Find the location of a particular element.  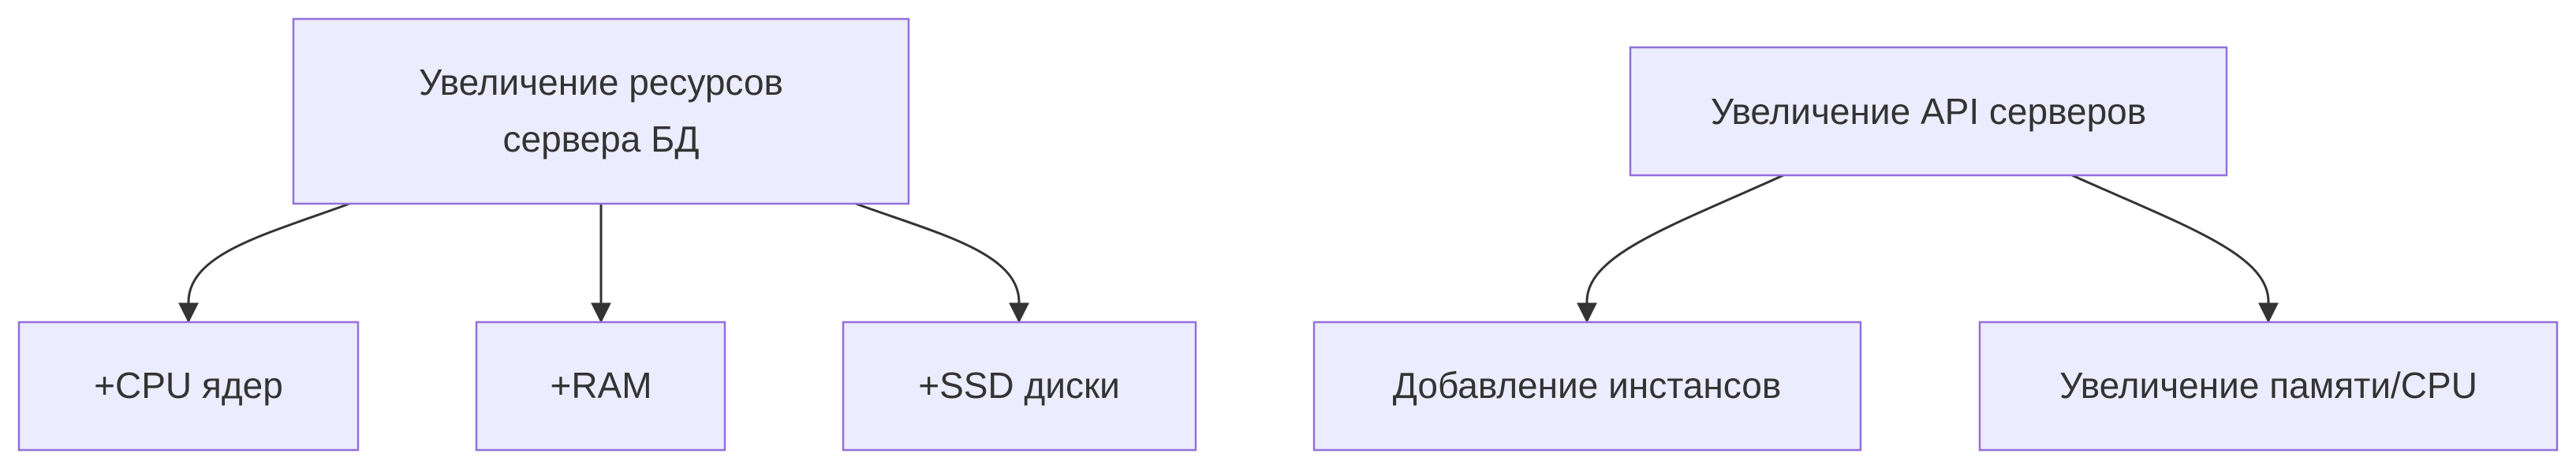

node-ssd-label: +SSD диски is located at coordinates (1019, 385).